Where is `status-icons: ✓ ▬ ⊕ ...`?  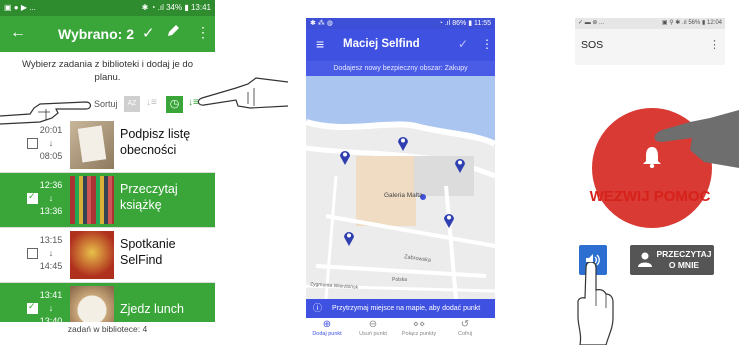
status-icons: ✓ ▬ ⊕ ... is located at coordinates (591, 23).